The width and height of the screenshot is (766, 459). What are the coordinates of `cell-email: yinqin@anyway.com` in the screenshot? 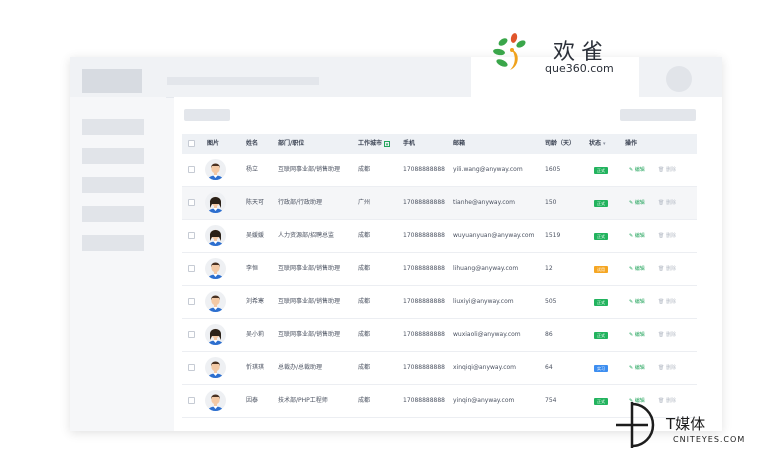 It's located at (484, 400).